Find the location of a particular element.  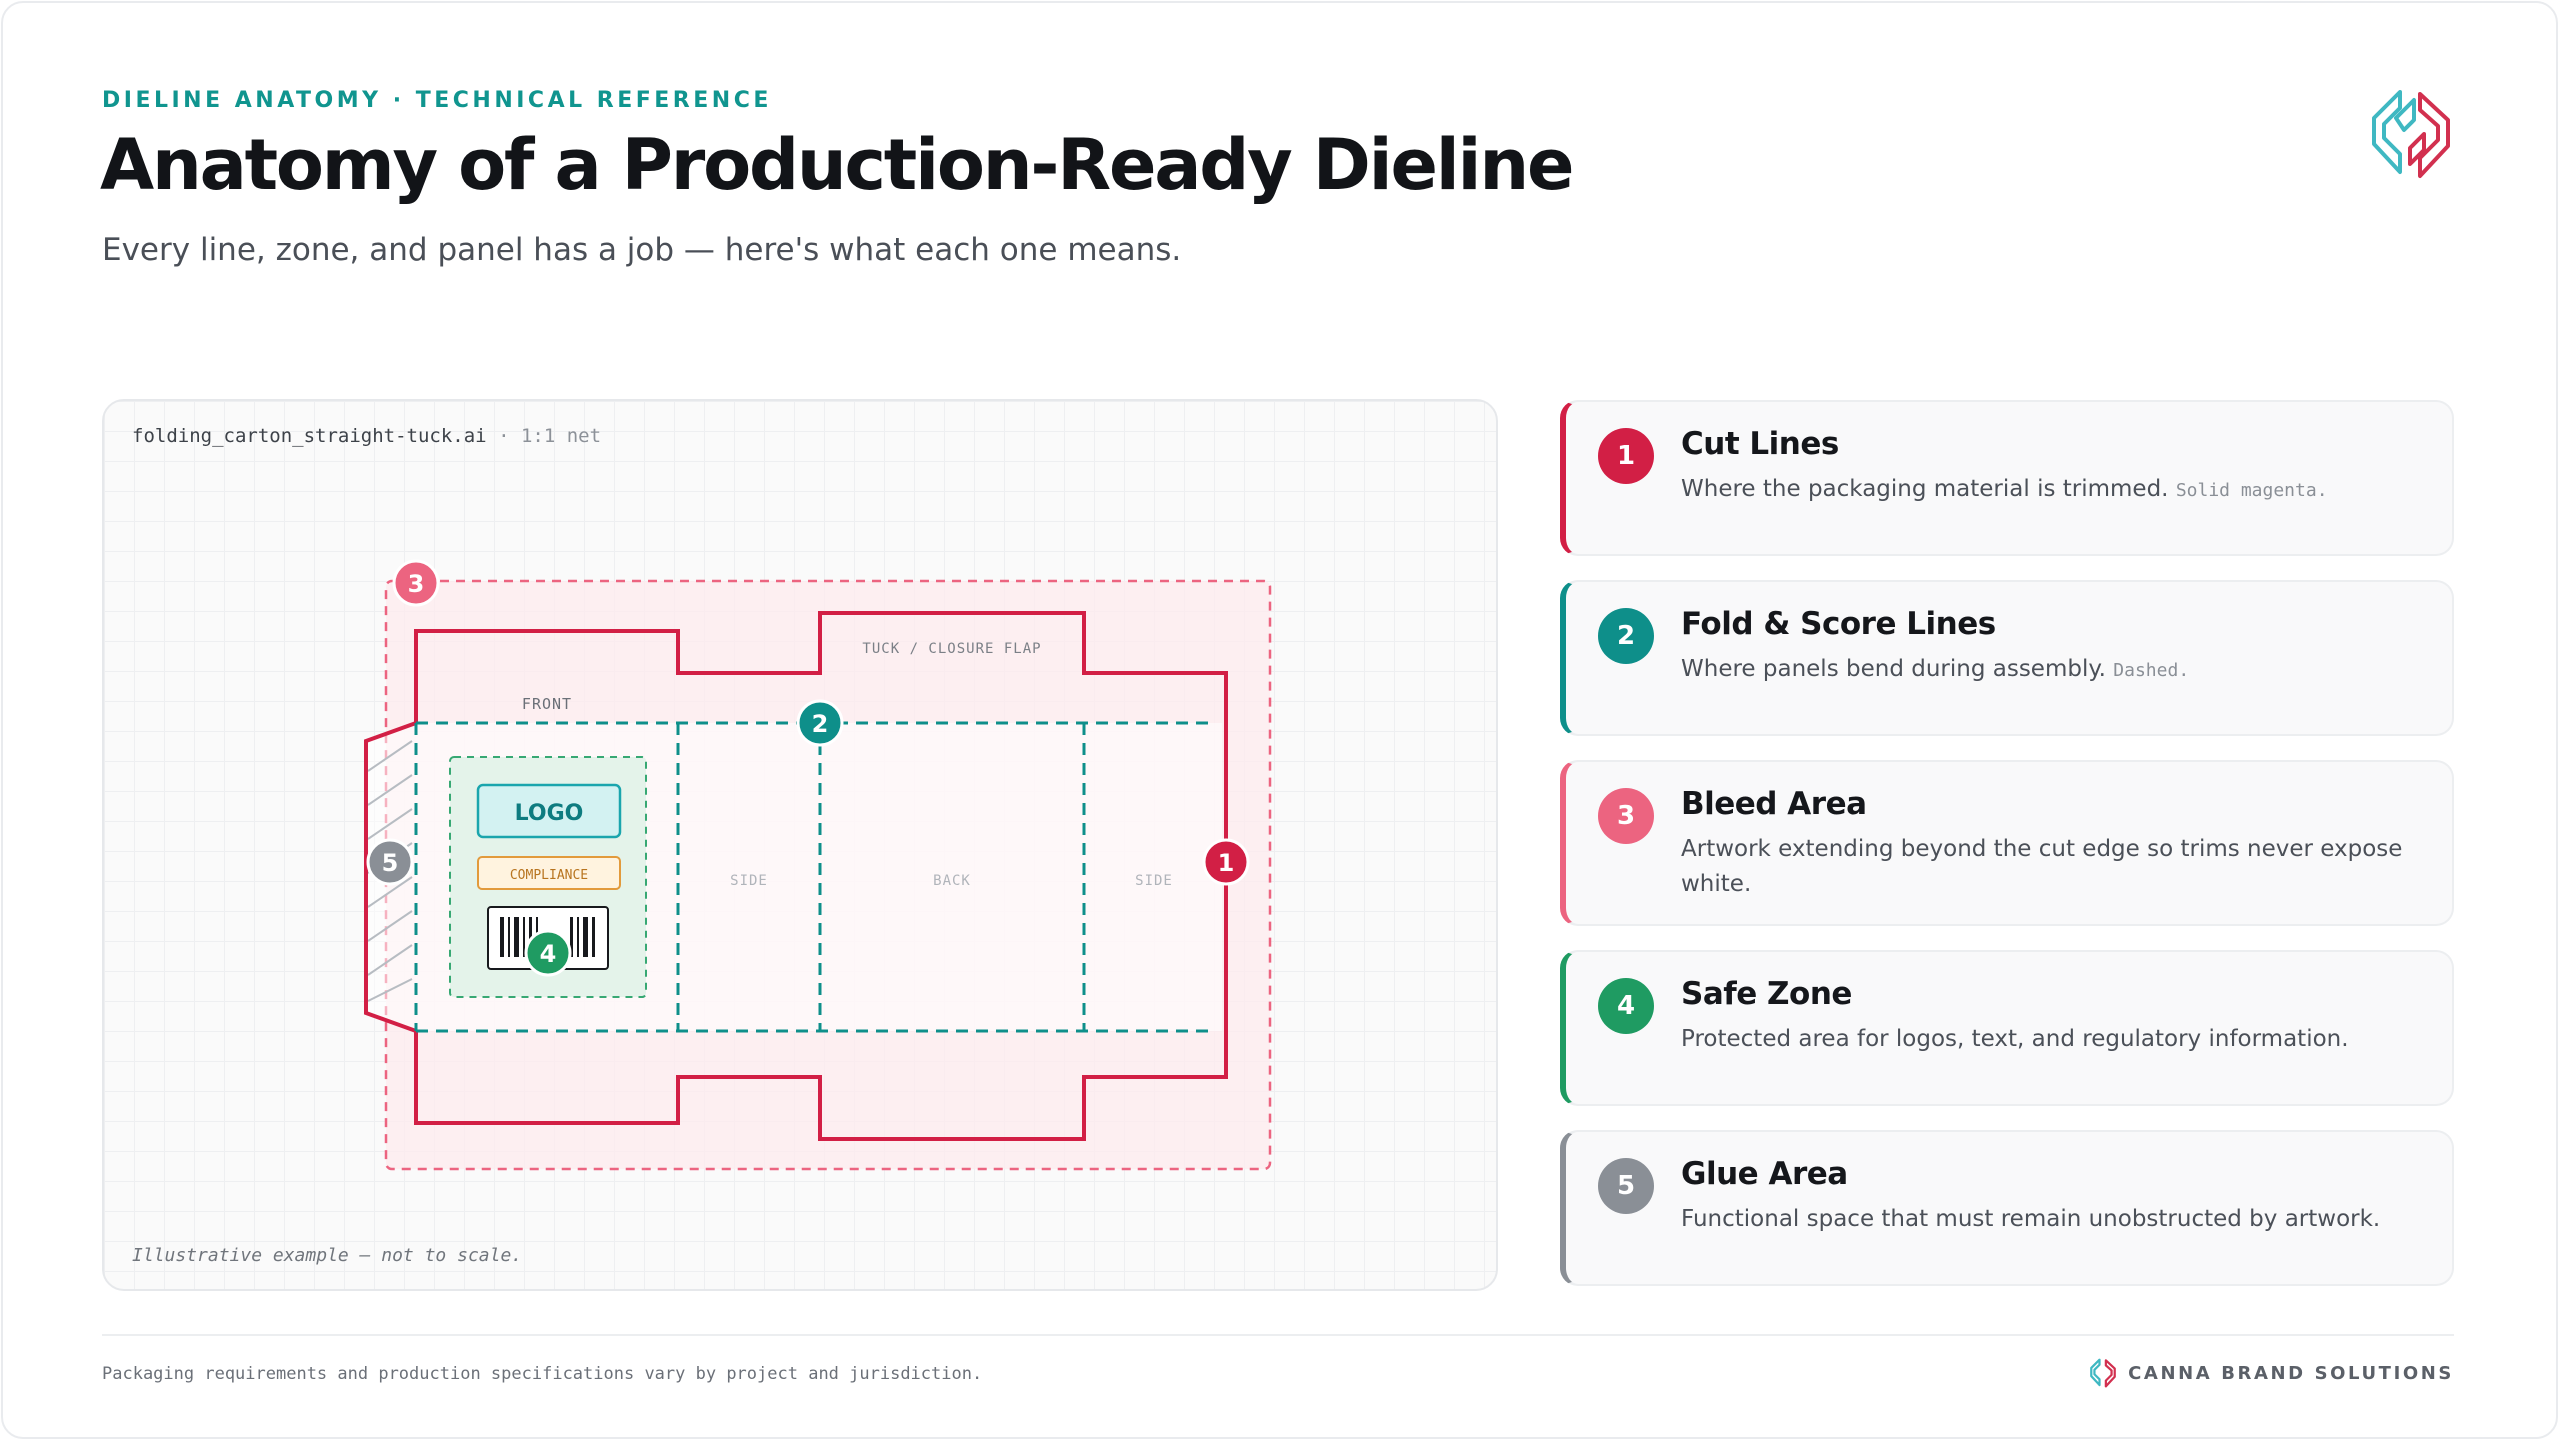

marker-2-fold: 2 is located at coordinates (820, 723).